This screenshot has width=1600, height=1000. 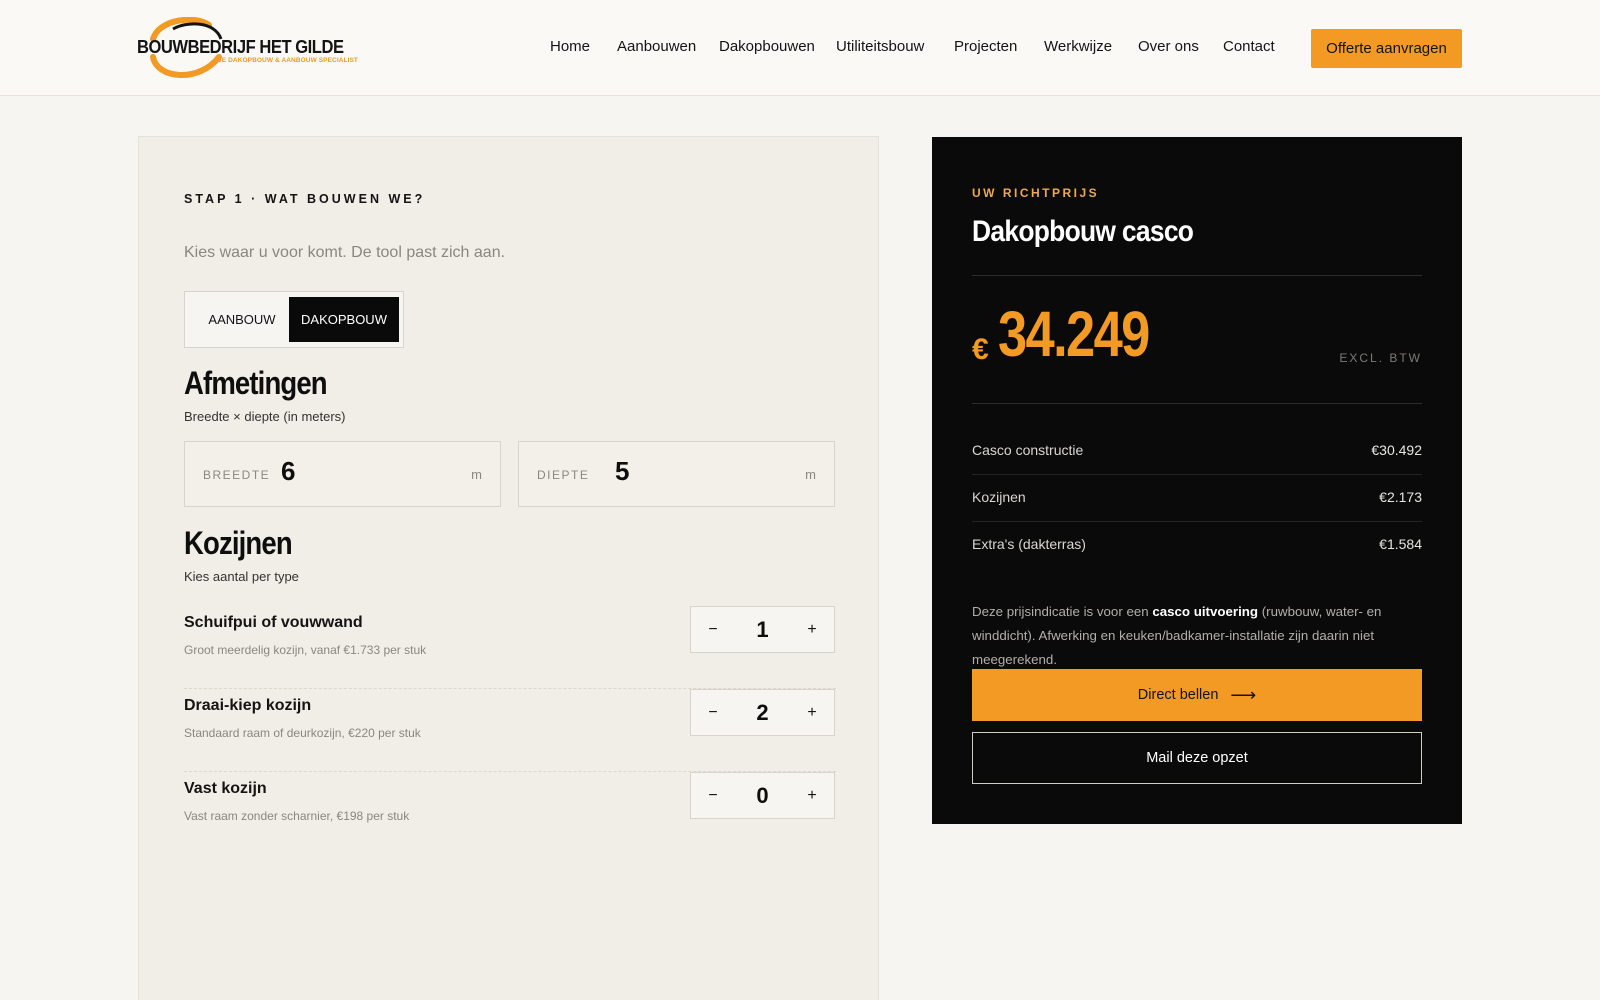 I want to click on type-option-dakopbouw: DAKOPBOUW, so click(x=344, y=319).